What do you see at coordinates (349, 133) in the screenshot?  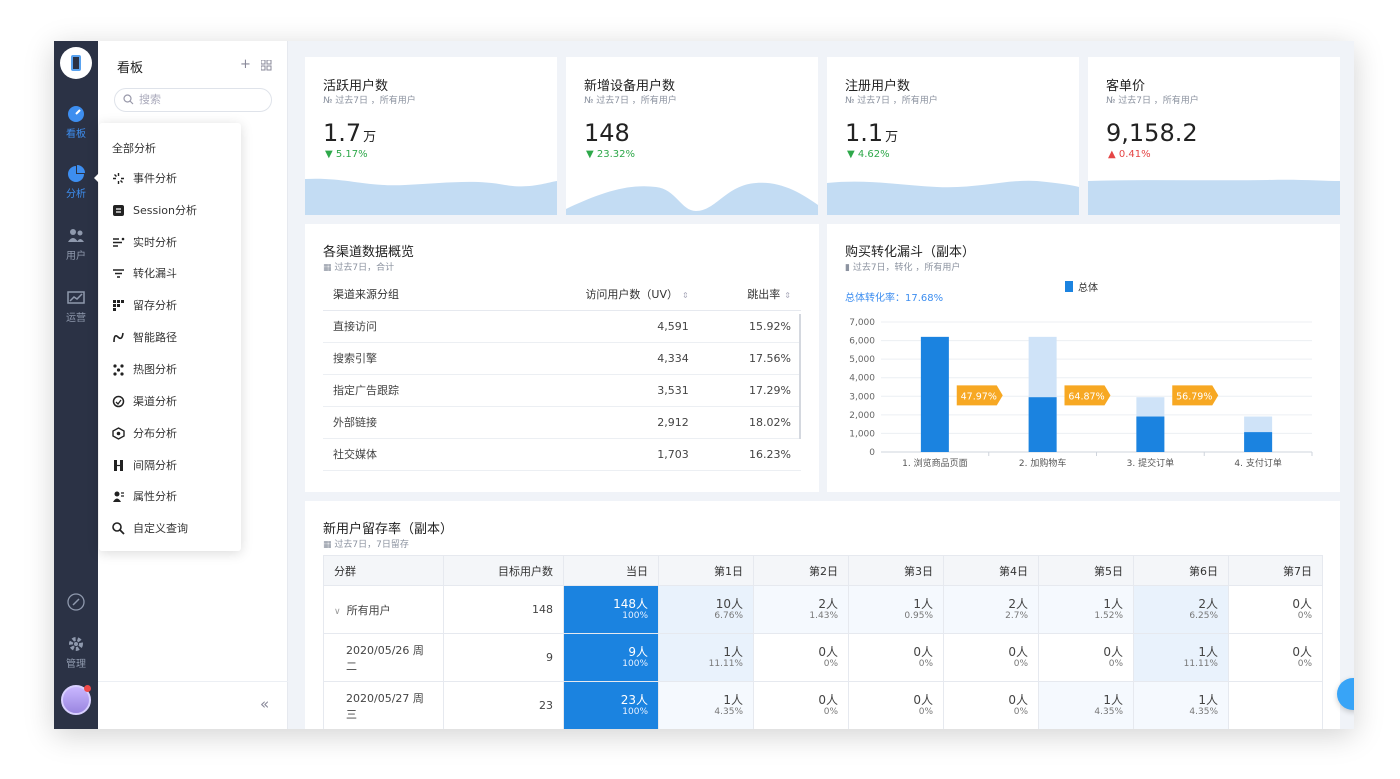 I see `kpi-value: 1.7 万` at bounding box center [349, 133].